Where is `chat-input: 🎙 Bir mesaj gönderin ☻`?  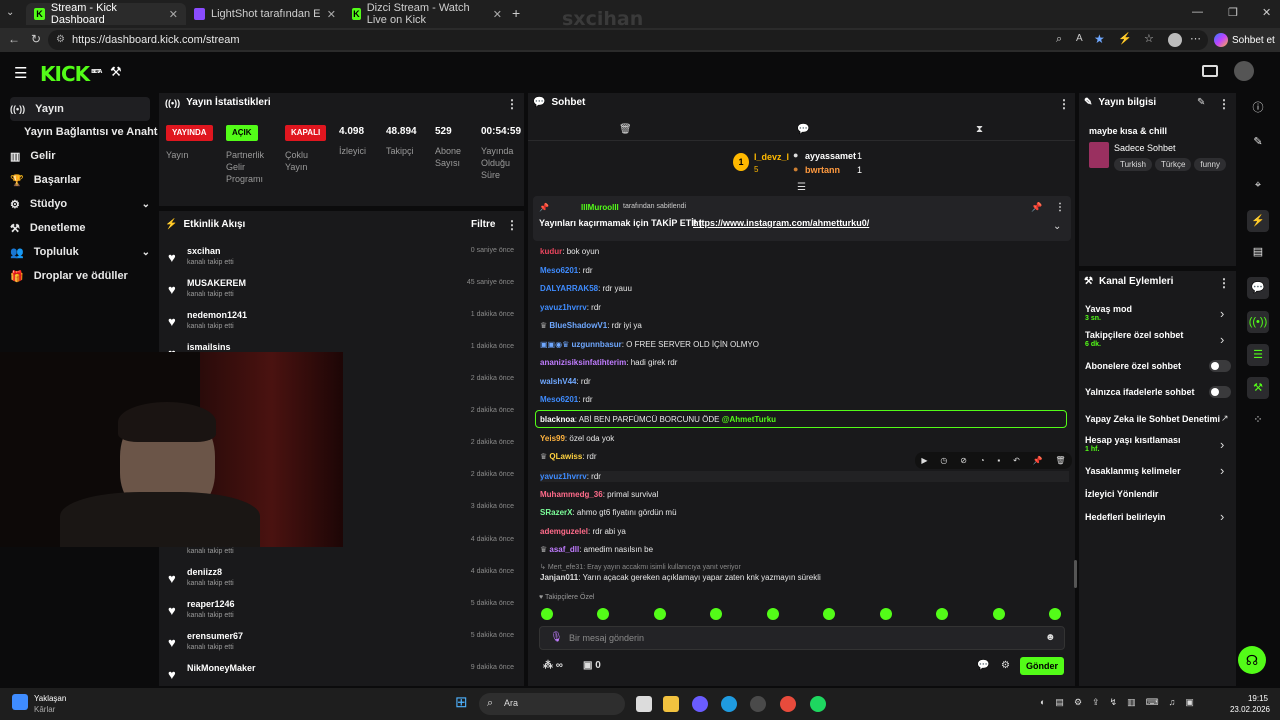
chat-input: 🎙 Bir mesaj gönderin ☻ is located at coordinates (802, 638).